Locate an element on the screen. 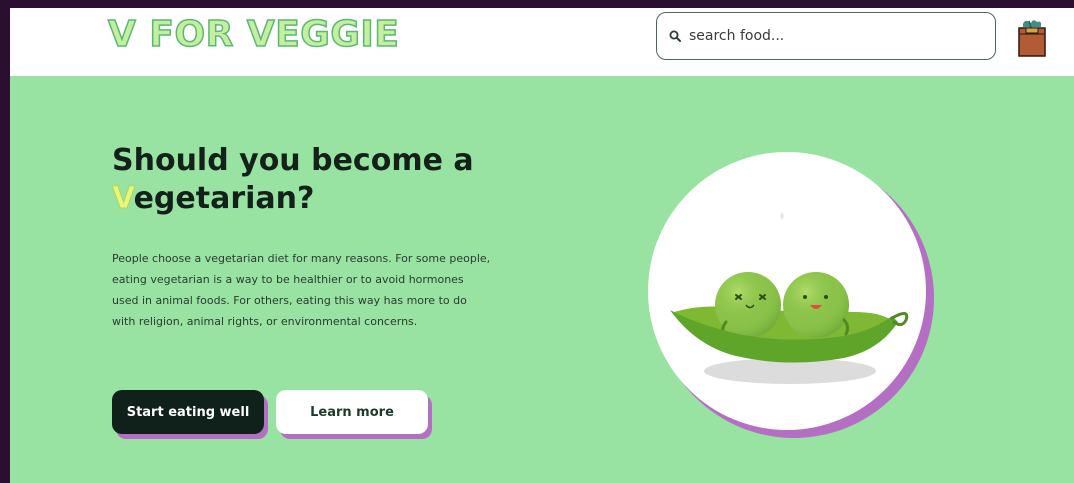 This screenshot has width=1074, height=483. search-icon is located at coordinates (673, 36).